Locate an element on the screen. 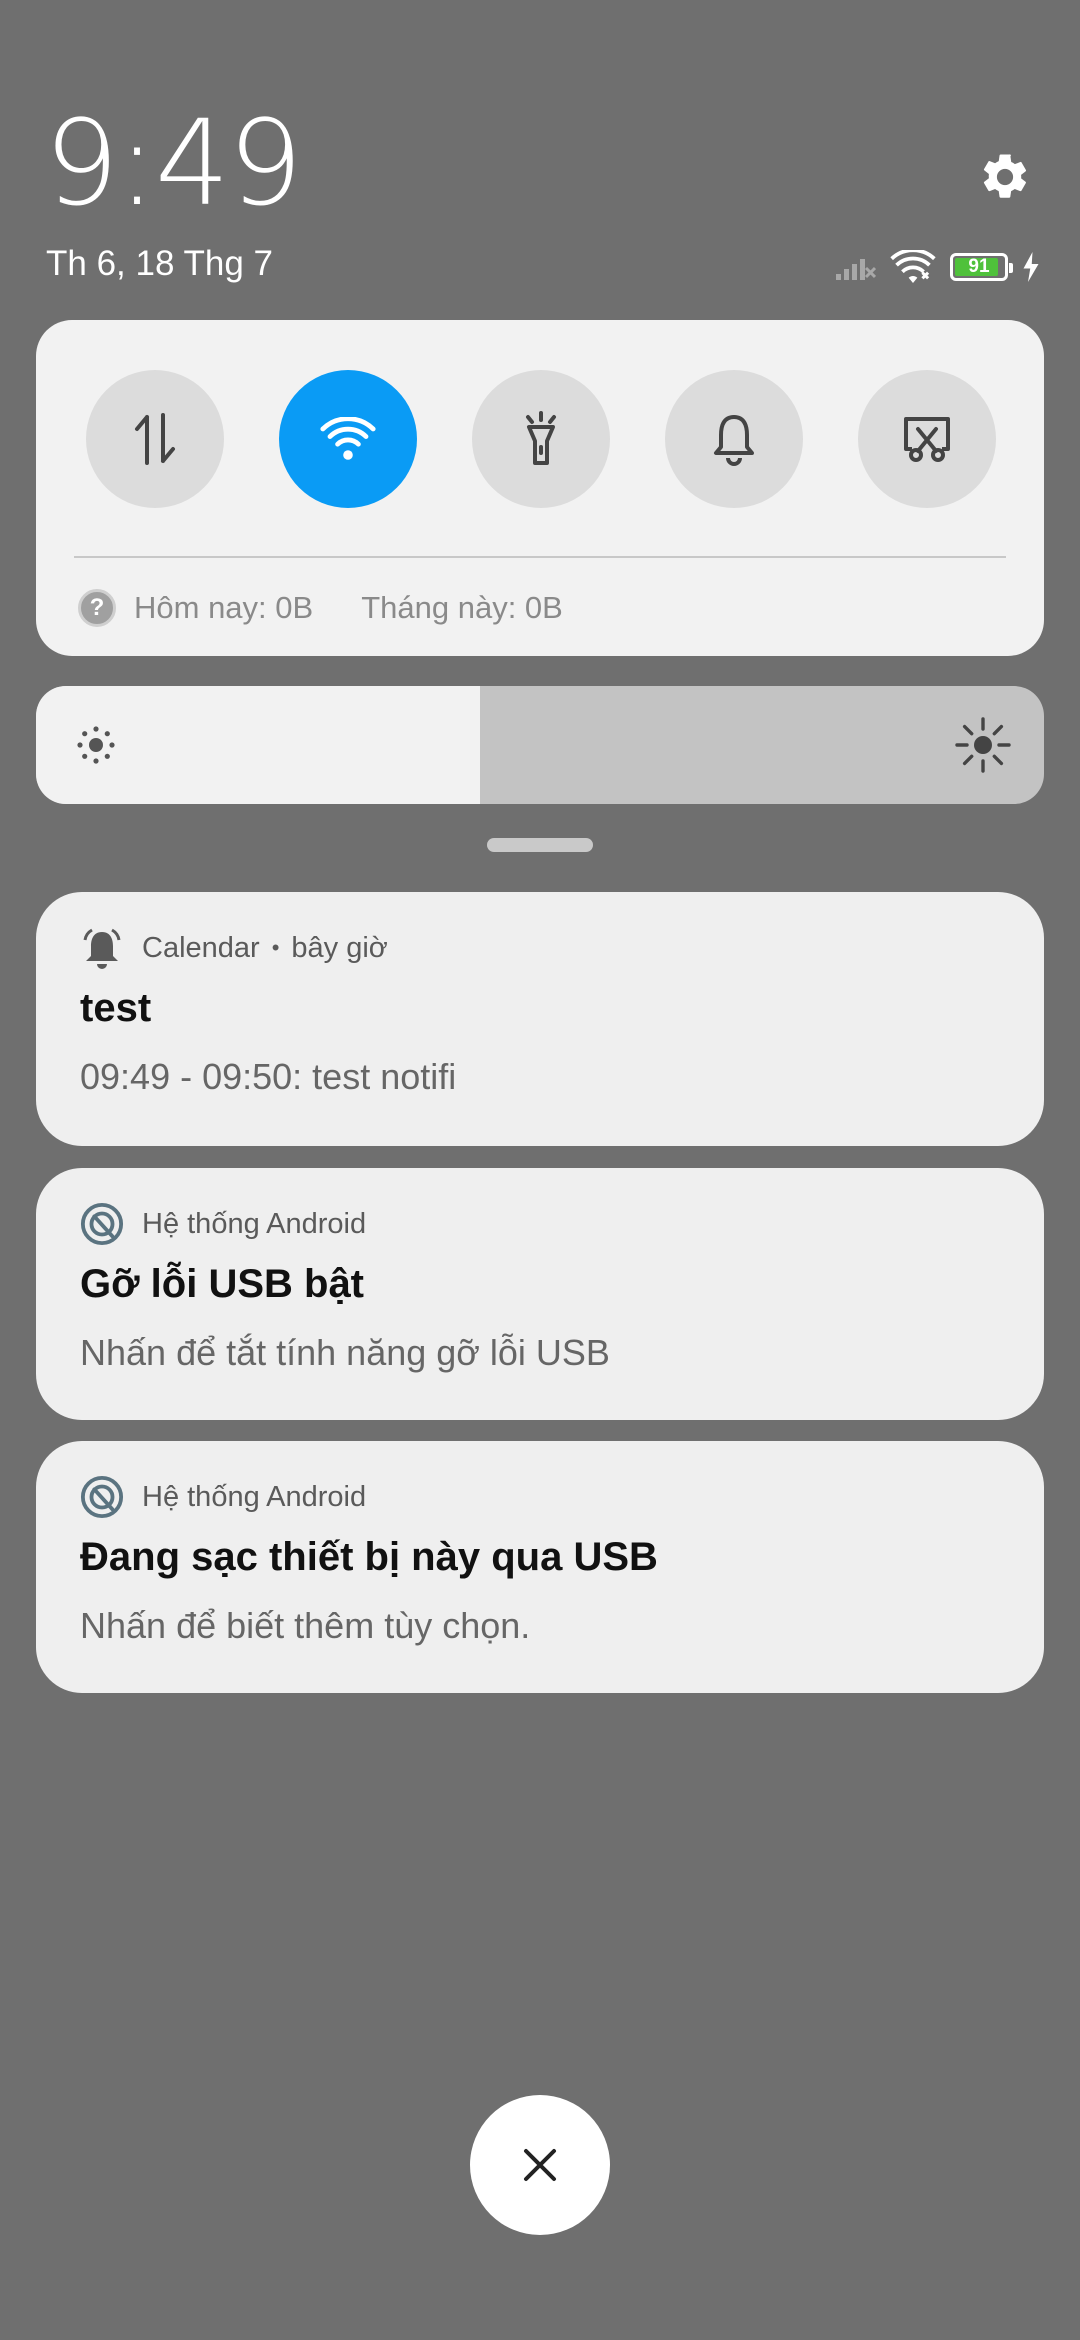 The height and width of the screenshot is (2340, 1080). data-transfer-icon is located at coordinates (155, 439).